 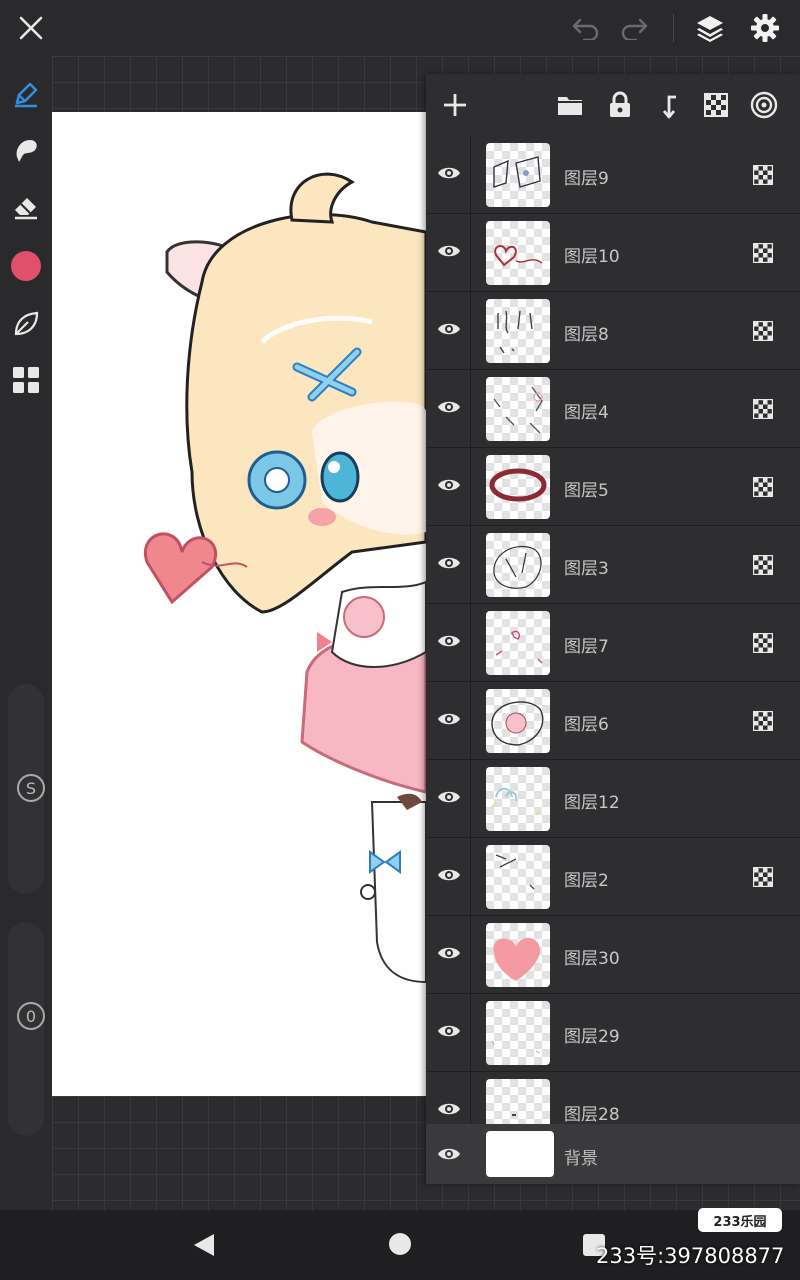 What do you see at coordinates (586, 569) in the screenshot?
I see `layer-name: 图层3` at bounding box center [586, 569].